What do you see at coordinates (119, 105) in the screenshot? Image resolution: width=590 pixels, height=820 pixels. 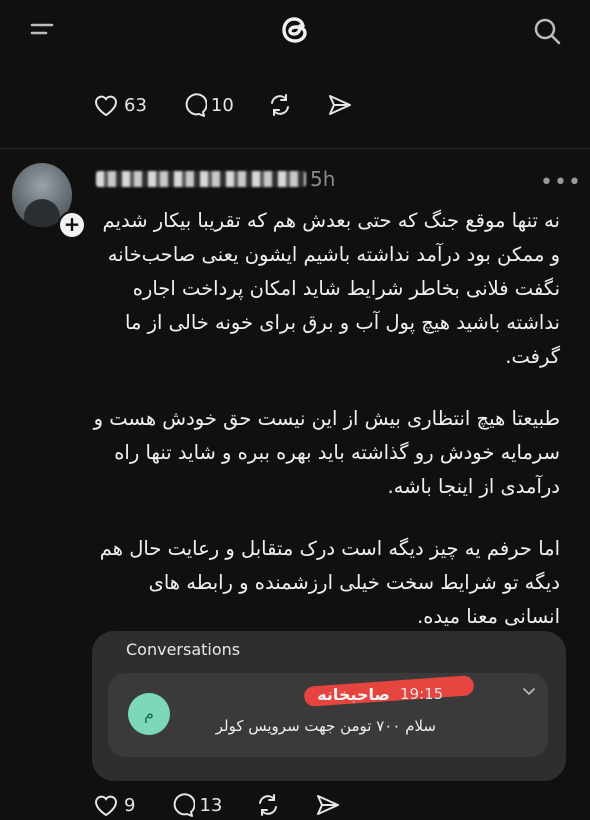 I see `like-button: 63` at bounding box center [119, 105].